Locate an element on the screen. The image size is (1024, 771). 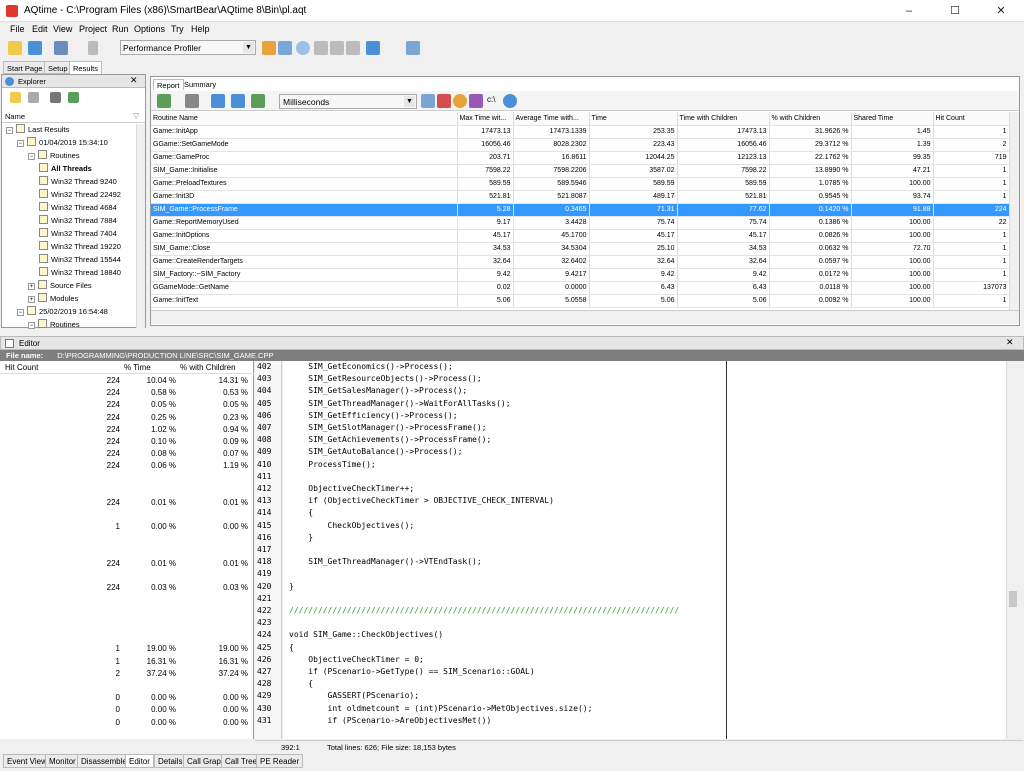
folder-icon is located at coordinates (15, 97).